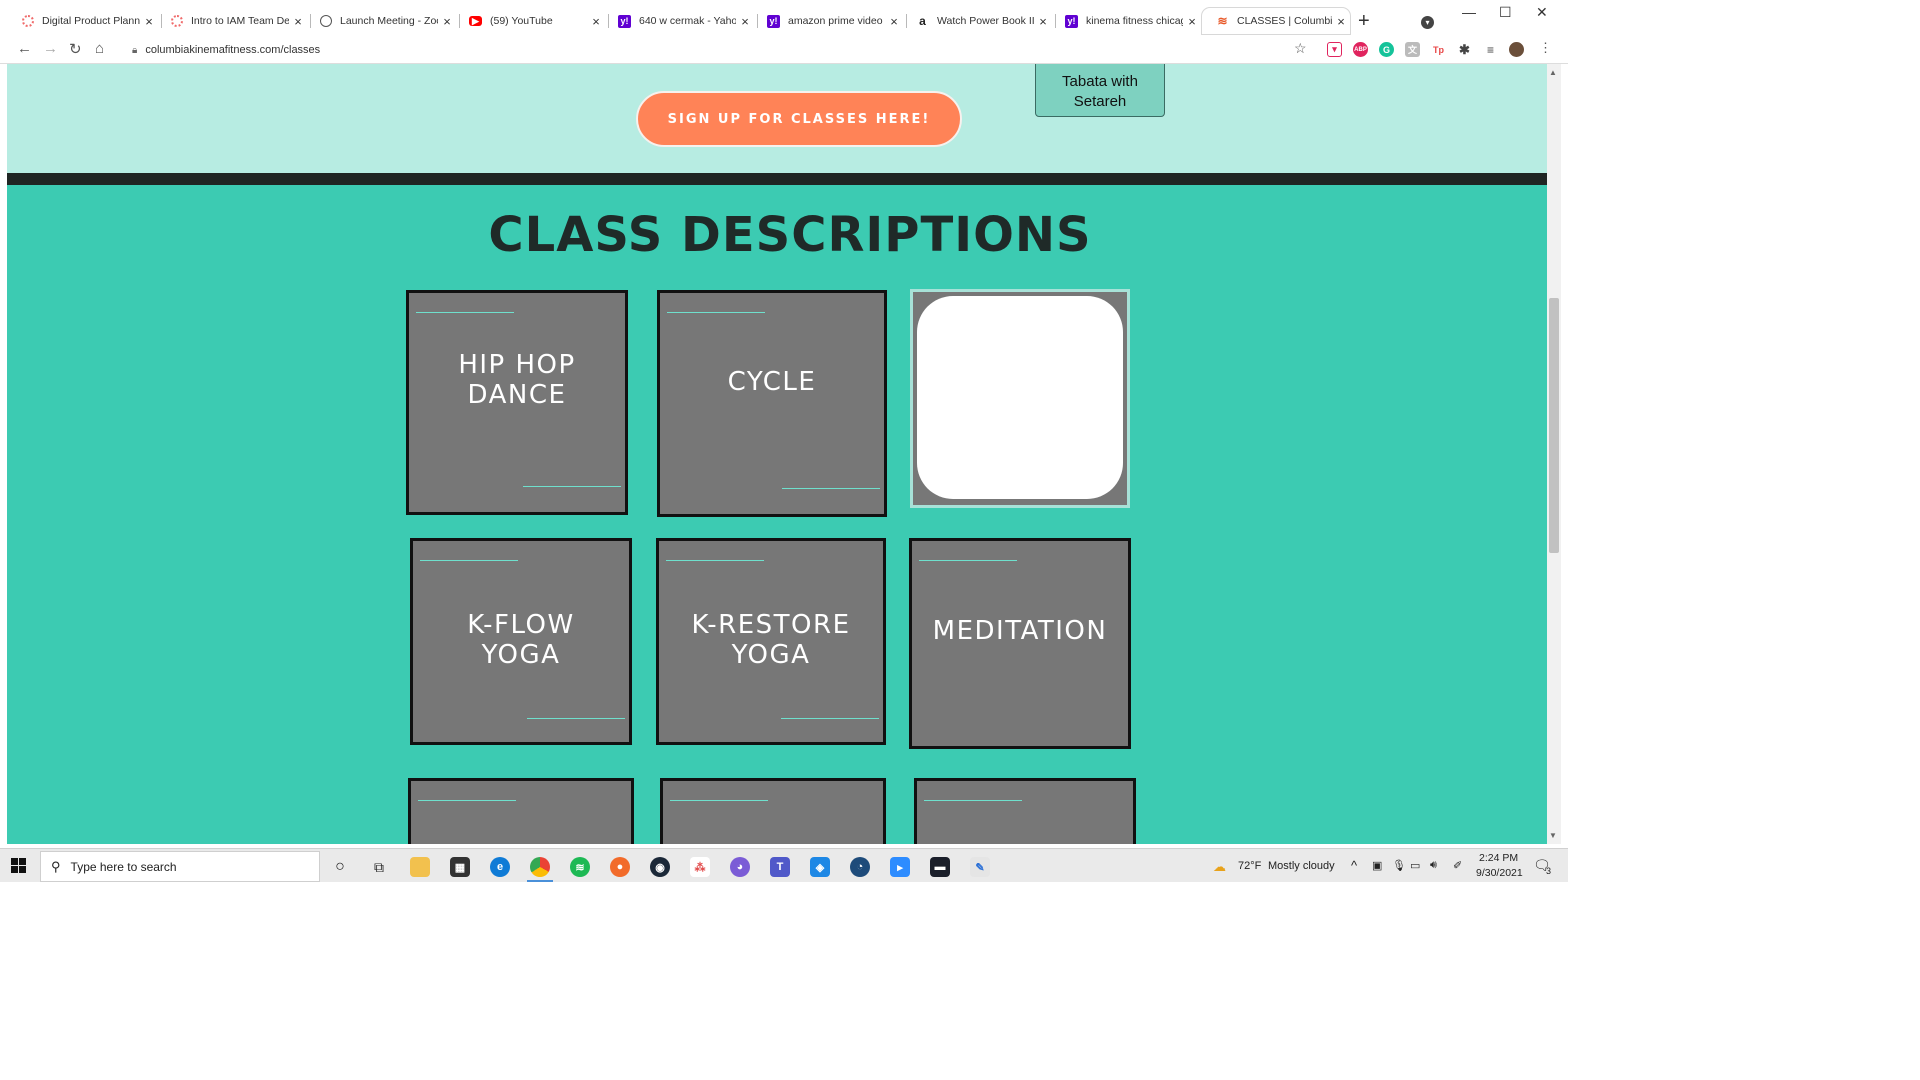 Image resolution: width=1920 pixels, height=1080 pixels. What do you see at coordinates (1249, 866) in the screenshot?
I see `weather-temp: 72°F` at bounding box center [1249, 866].